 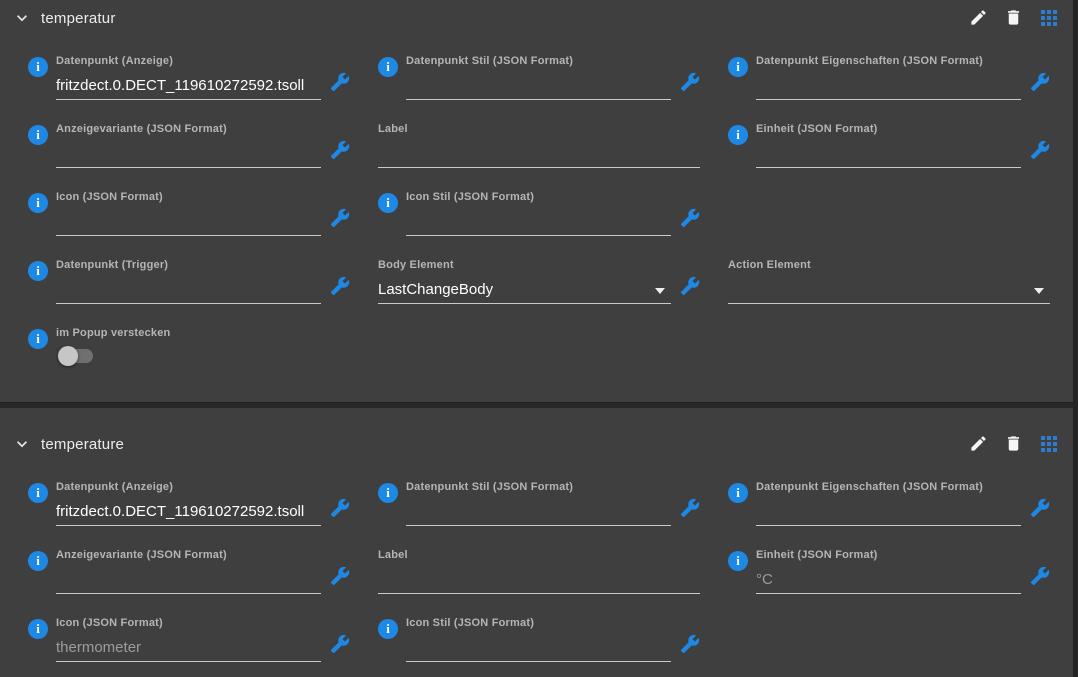 I want to click on panel-temperatur-header: temperatur, so click(x=539, y=18).